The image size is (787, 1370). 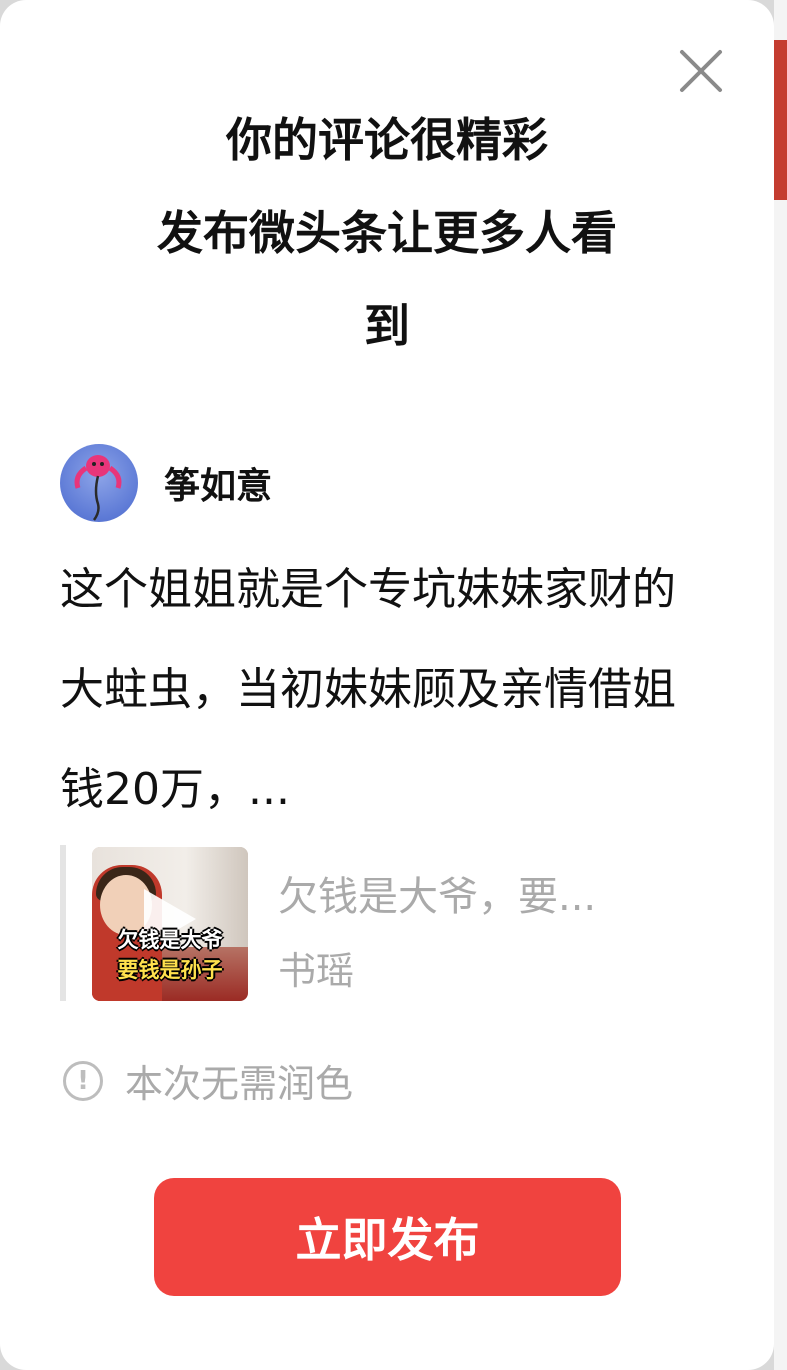 I want to click on author-name: 筝如意, so click(x=218, y=486).